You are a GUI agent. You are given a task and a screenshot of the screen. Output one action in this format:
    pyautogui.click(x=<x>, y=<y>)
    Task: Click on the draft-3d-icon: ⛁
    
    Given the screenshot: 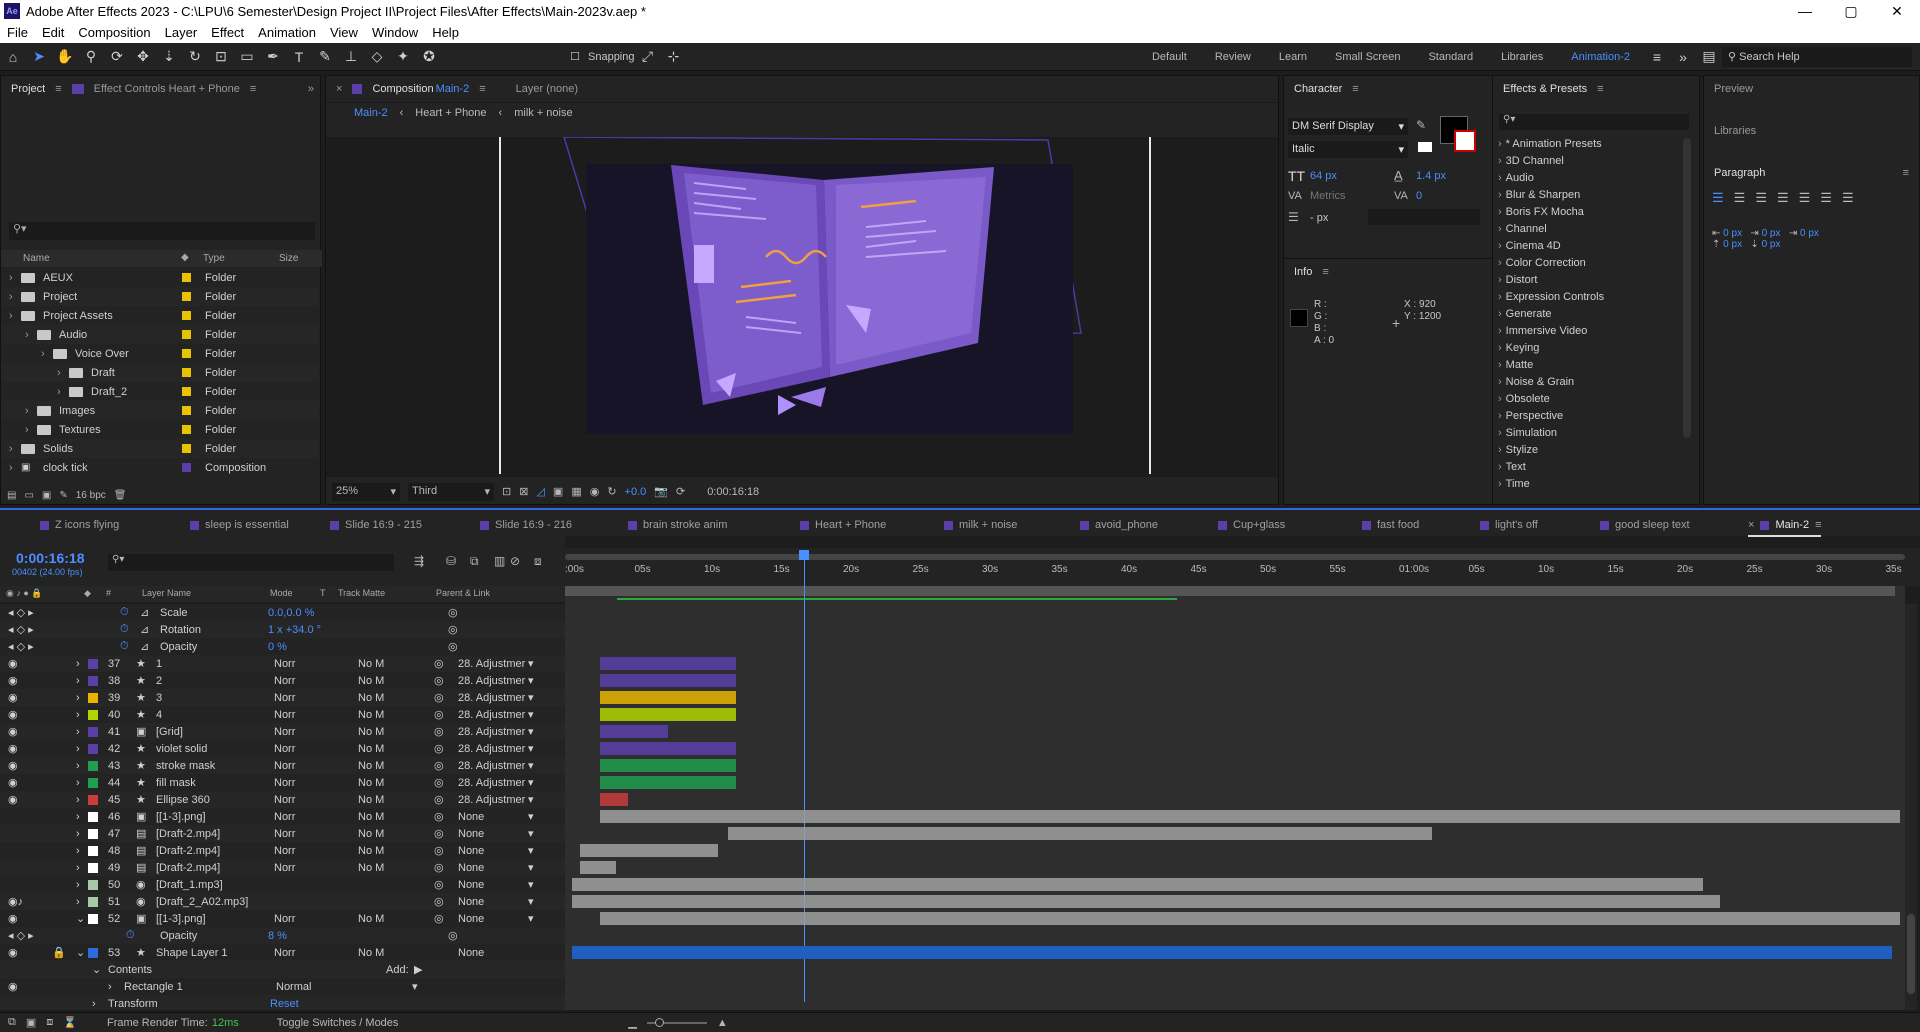 What is the action you would take?
    pyautogui.click(x=451, y=561)
    